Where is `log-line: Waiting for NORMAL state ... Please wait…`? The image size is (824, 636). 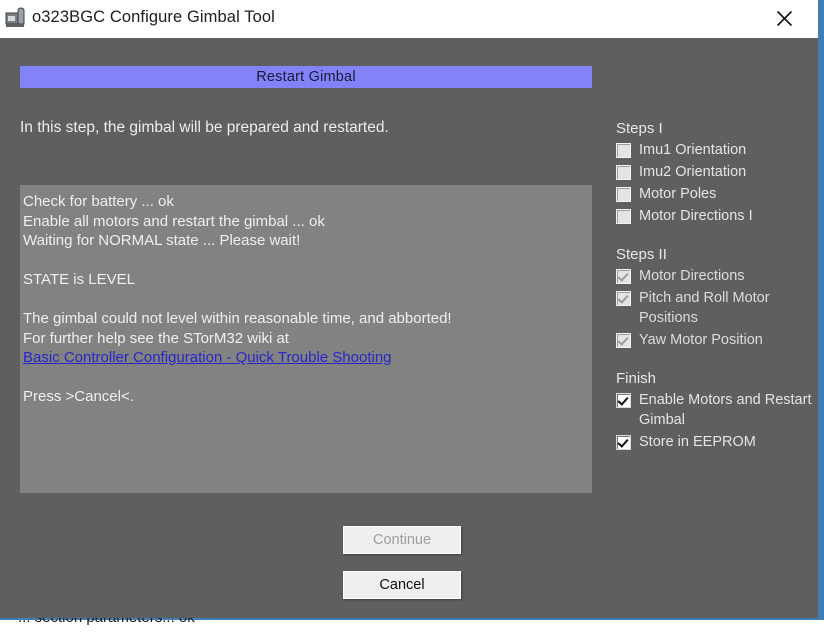
log-line: Waiting for NORMAL state ... Please wait… is located at coordinates (162, 240).